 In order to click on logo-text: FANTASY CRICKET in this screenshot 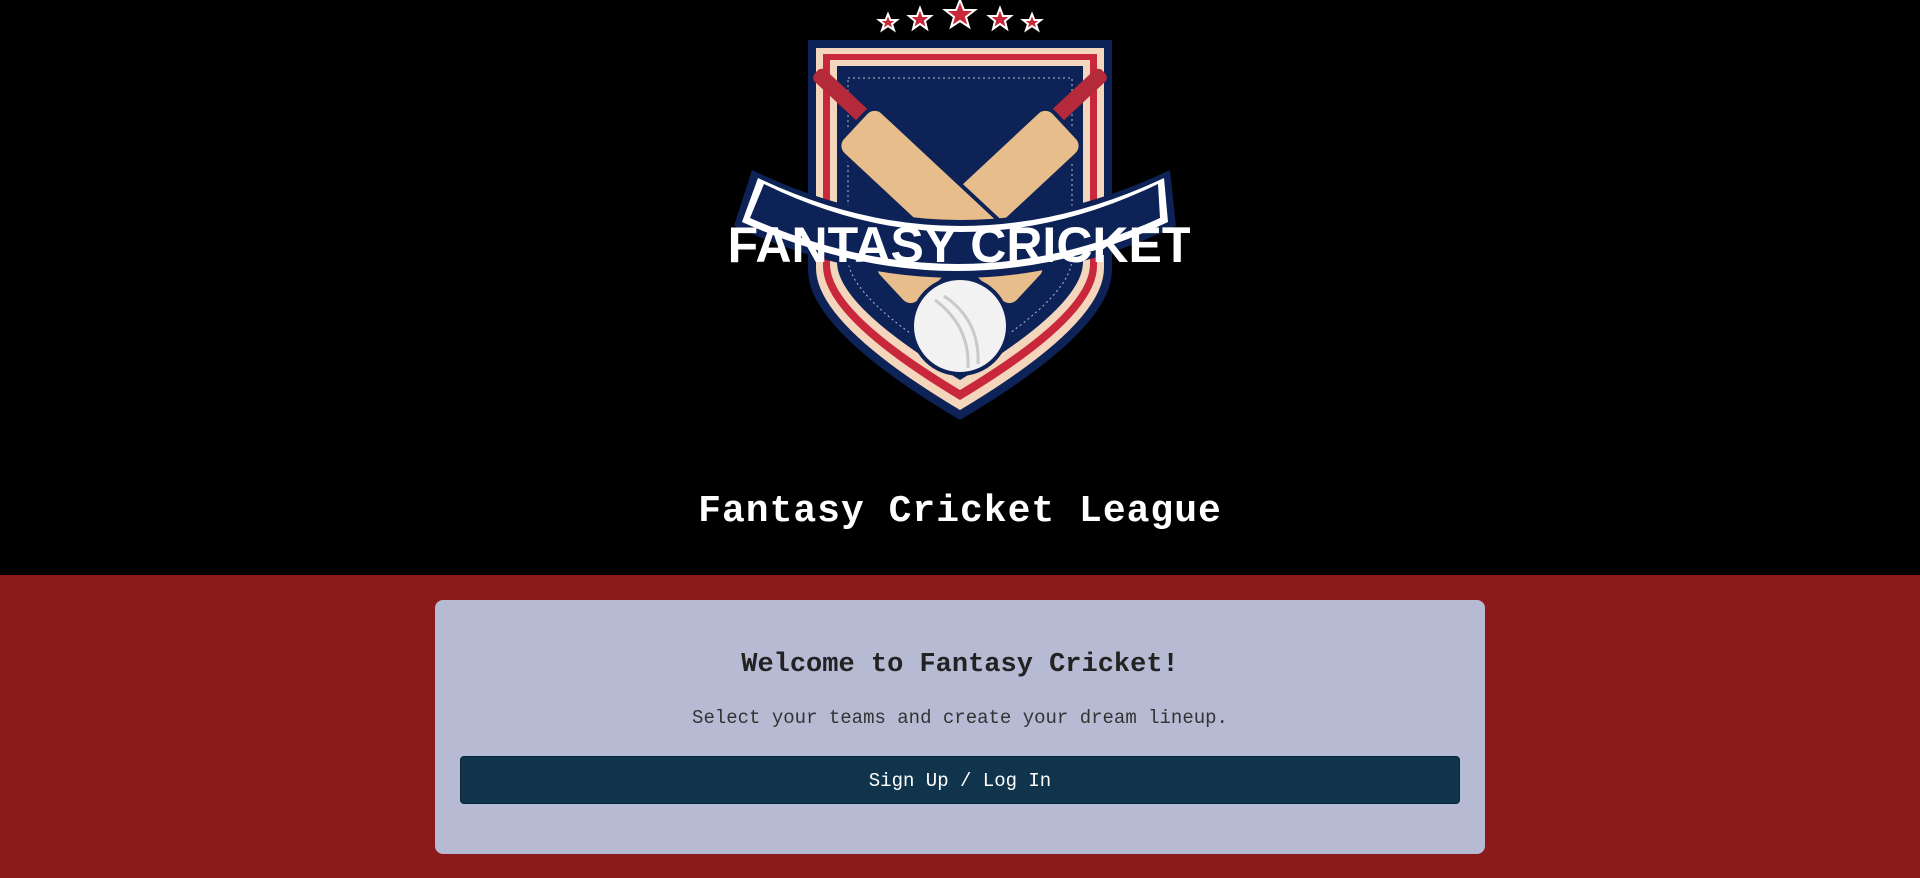, I will do `click(960, 245)`.